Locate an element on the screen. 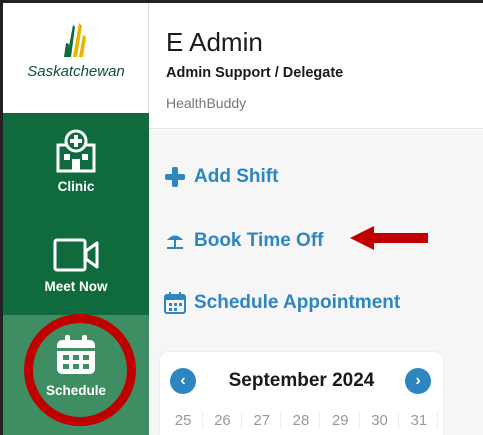  brand-name: Saskatchewan is located at coordinates (76, 71).